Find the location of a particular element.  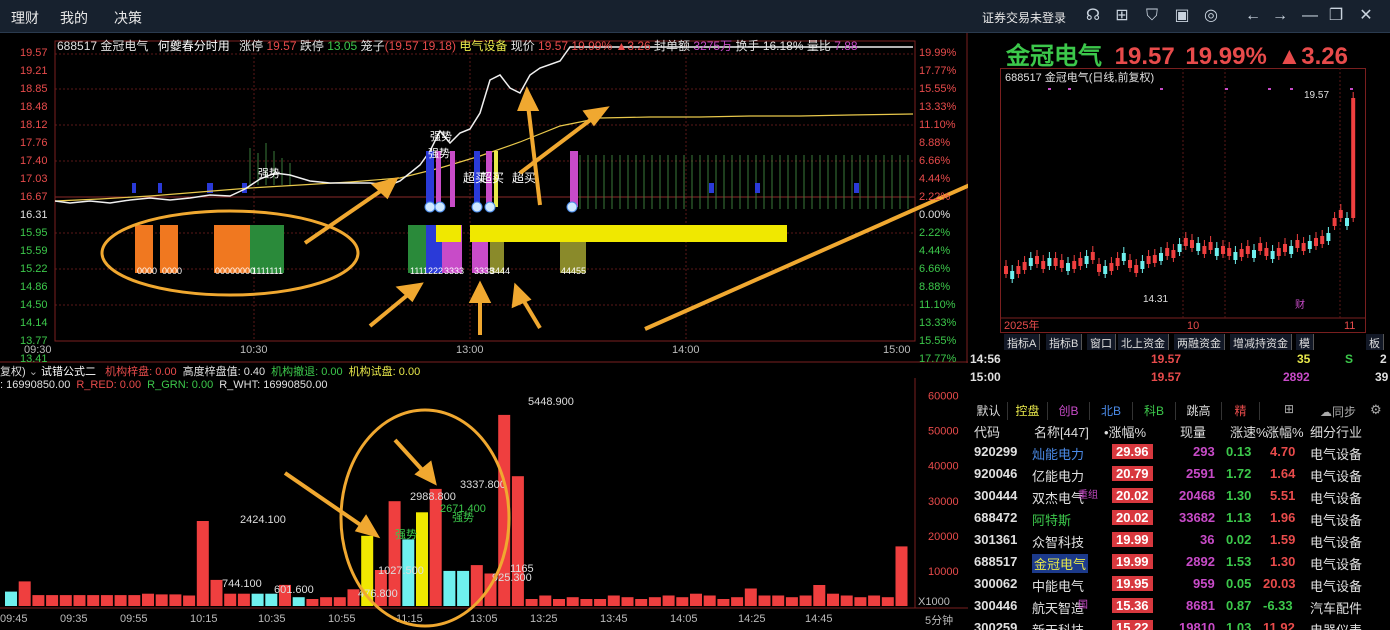

list-tab-3: 北B is located at coordinates (1111, 411).